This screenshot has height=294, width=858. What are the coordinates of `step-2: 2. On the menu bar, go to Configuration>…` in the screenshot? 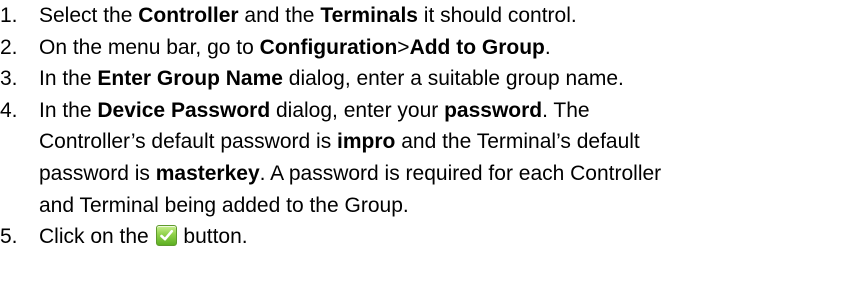 It's located at (429, 48).